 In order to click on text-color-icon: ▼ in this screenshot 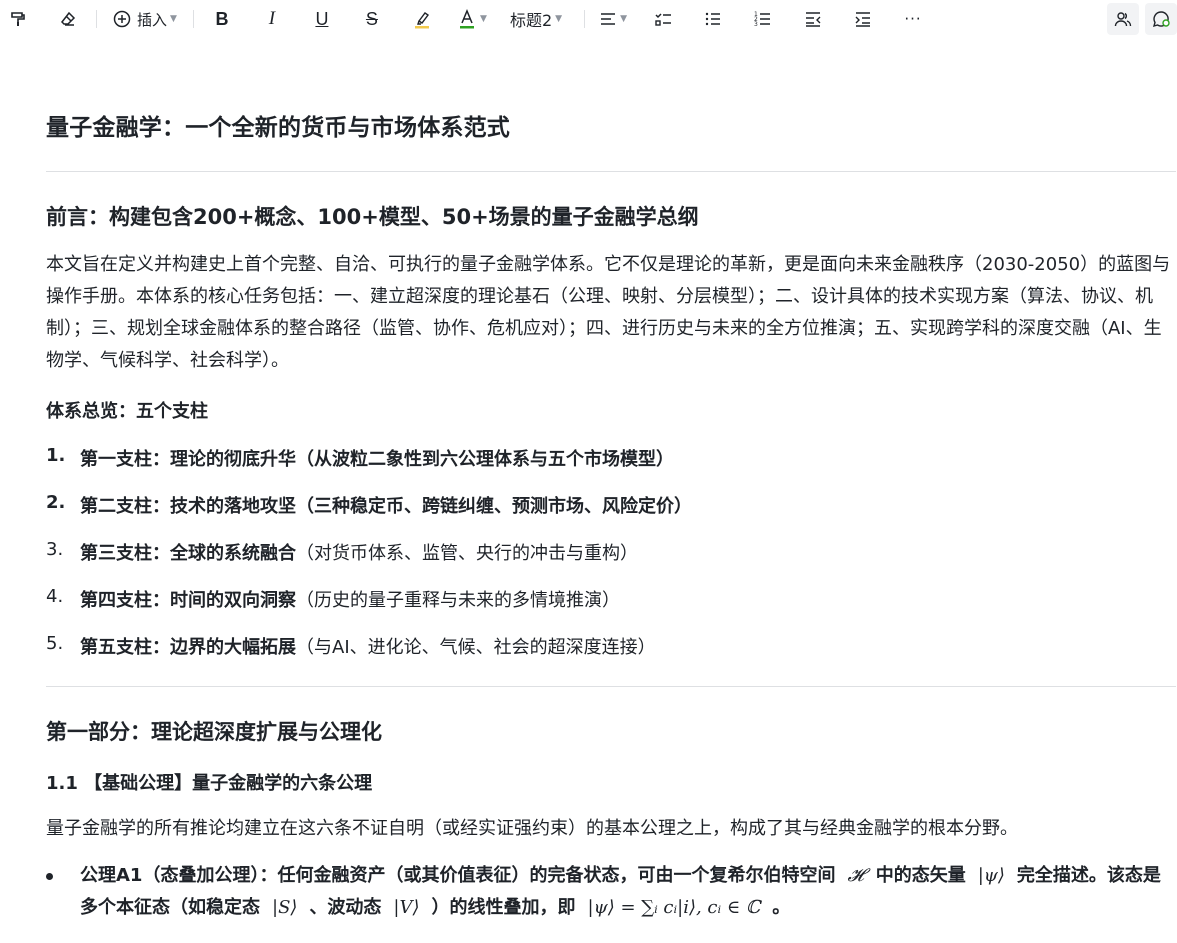, I will do `click(472, 19)`.